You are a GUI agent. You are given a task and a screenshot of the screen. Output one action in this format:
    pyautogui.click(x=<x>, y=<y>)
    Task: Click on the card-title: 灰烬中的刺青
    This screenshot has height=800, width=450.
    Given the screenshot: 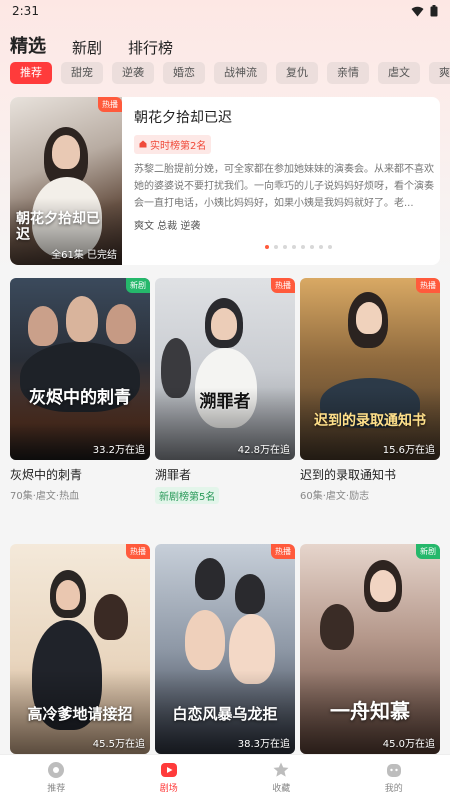 What is the action you would take?
    pyautogui.click(x=80, y=474)
    